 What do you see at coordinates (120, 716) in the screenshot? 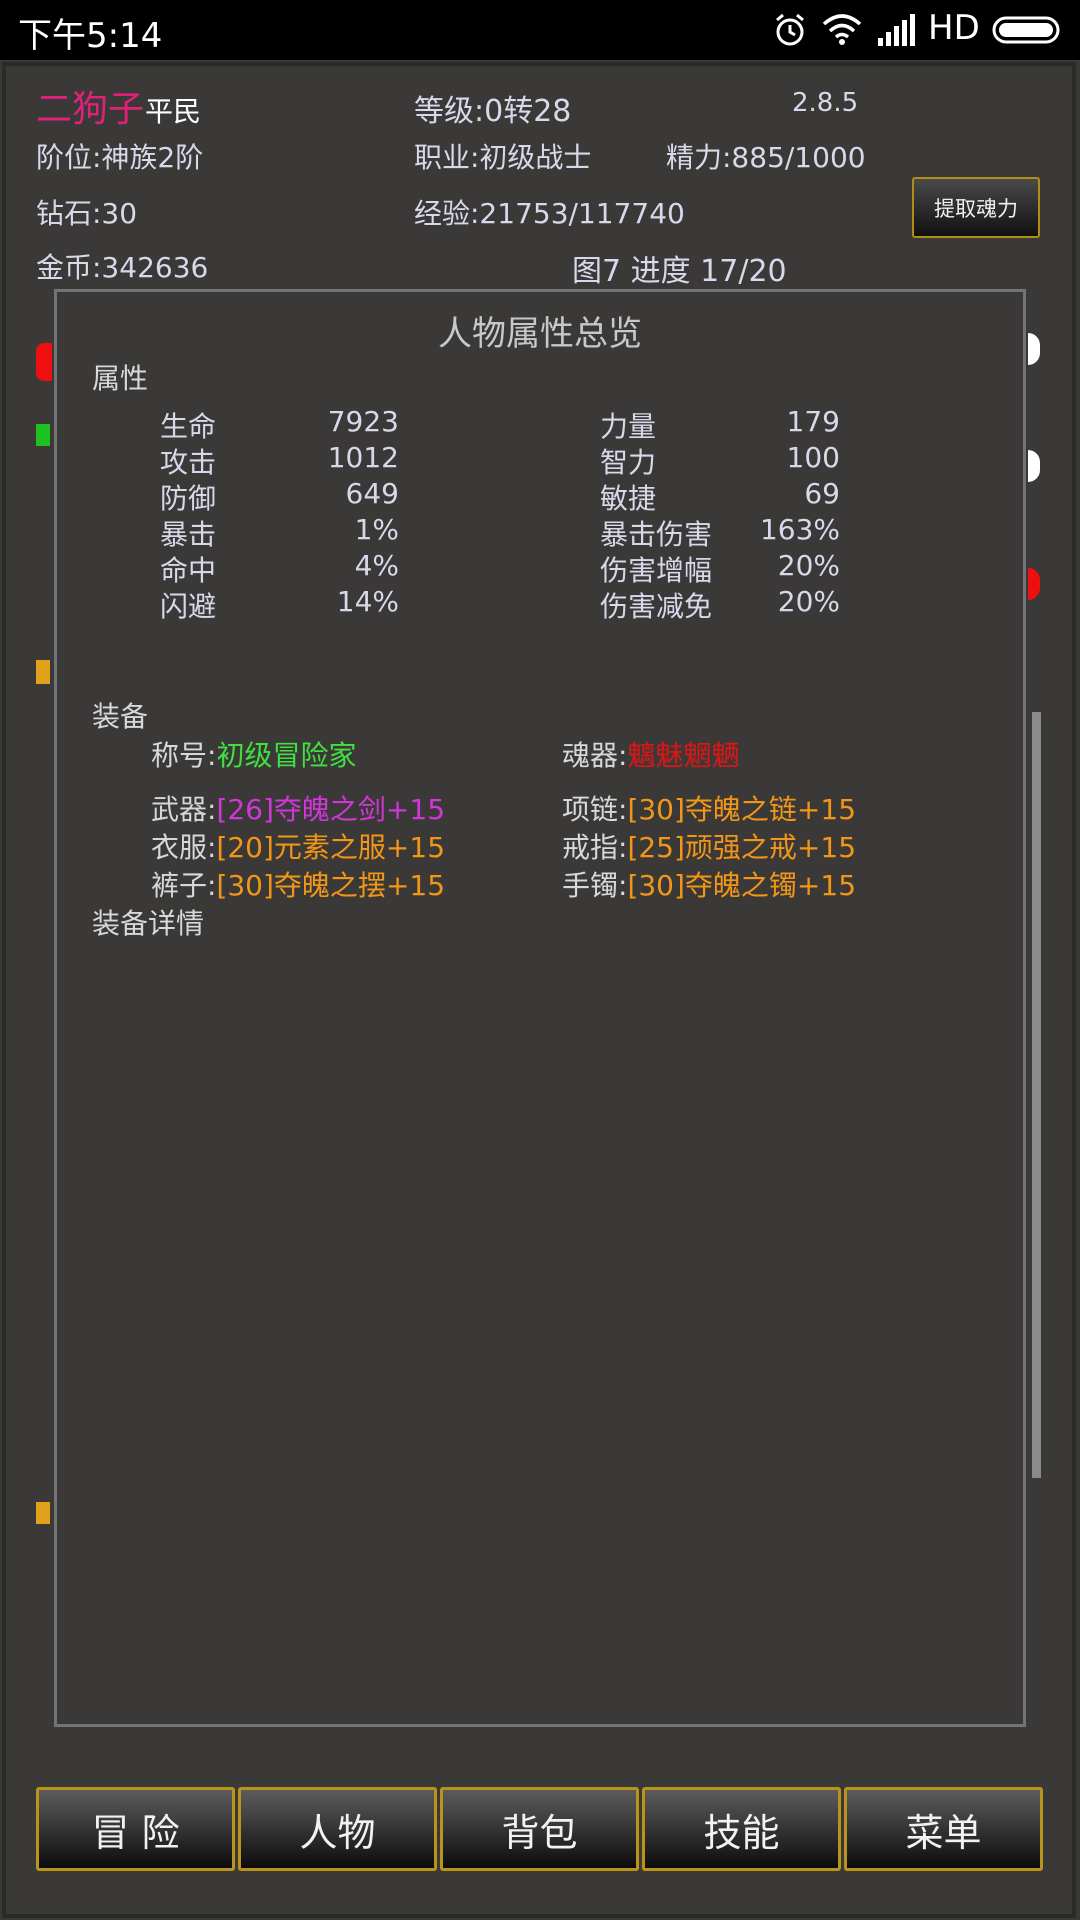
I see `equipment-section-heading: 装备` at bounding box center [120, 716].